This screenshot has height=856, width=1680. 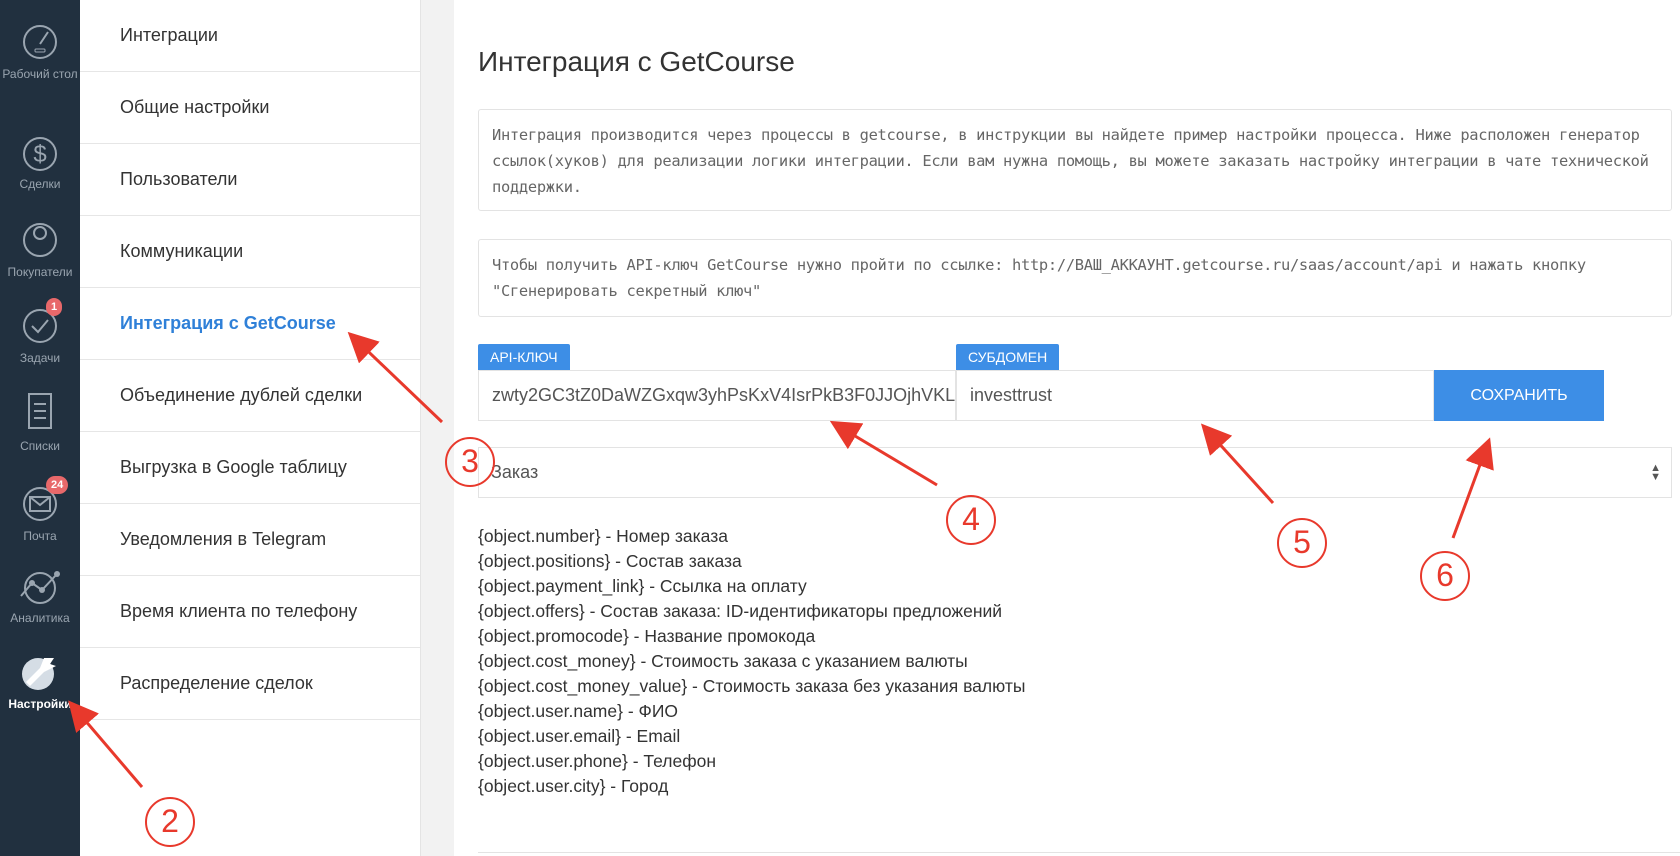 I want to click on nav-label: Настройки, so click(x=40, y=704).